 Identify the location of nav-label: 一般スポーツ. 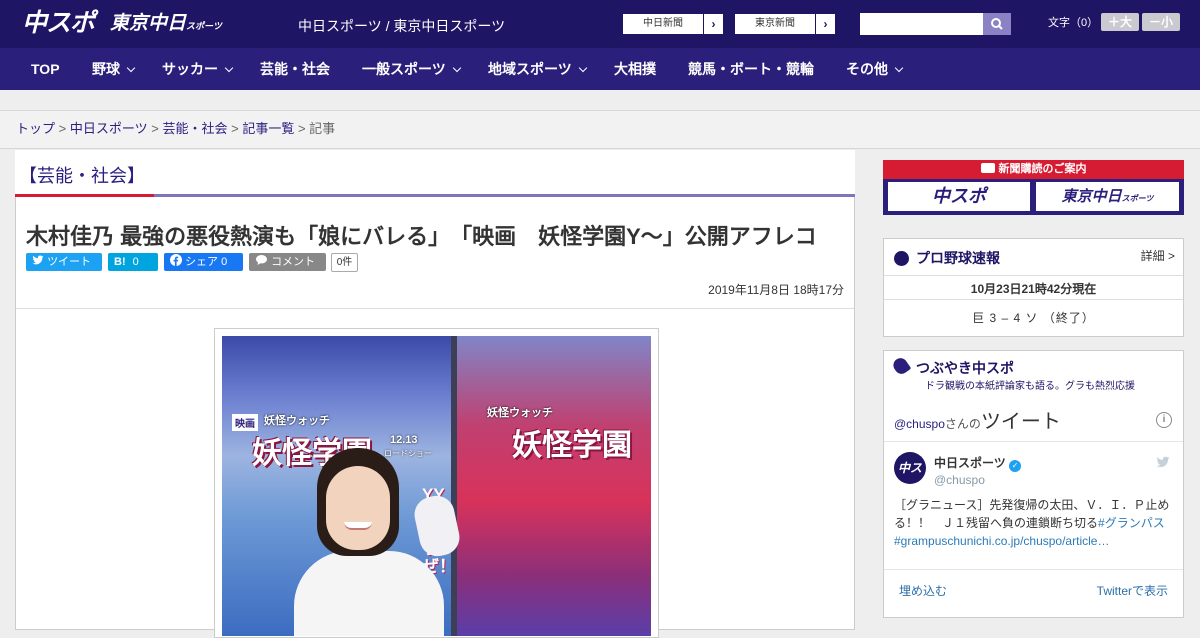
(404, 69).